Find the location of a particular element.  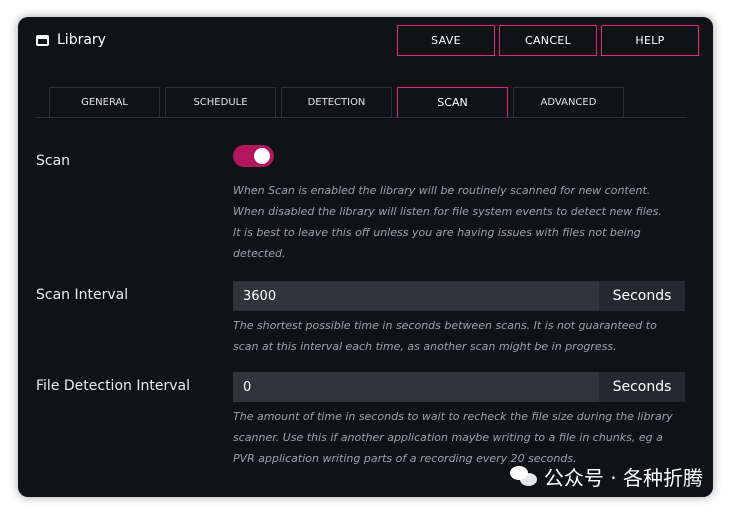

help-button: HELP is located at coordinates (650, 40).